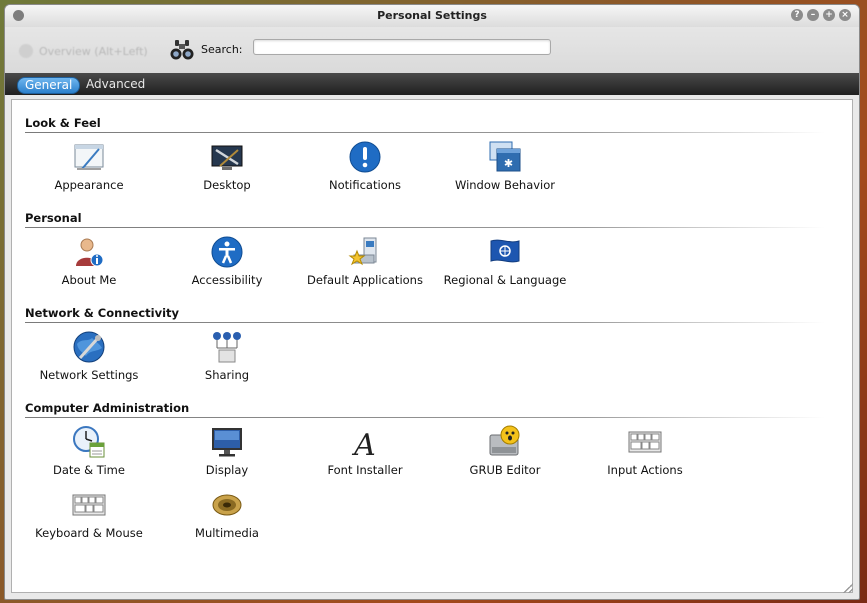 This screenshot has height=603, width=867. What do you see at coordinates (365, 280) in the screenshot?
I see `module-label: Default Applications` at bounding box center [365, 280].